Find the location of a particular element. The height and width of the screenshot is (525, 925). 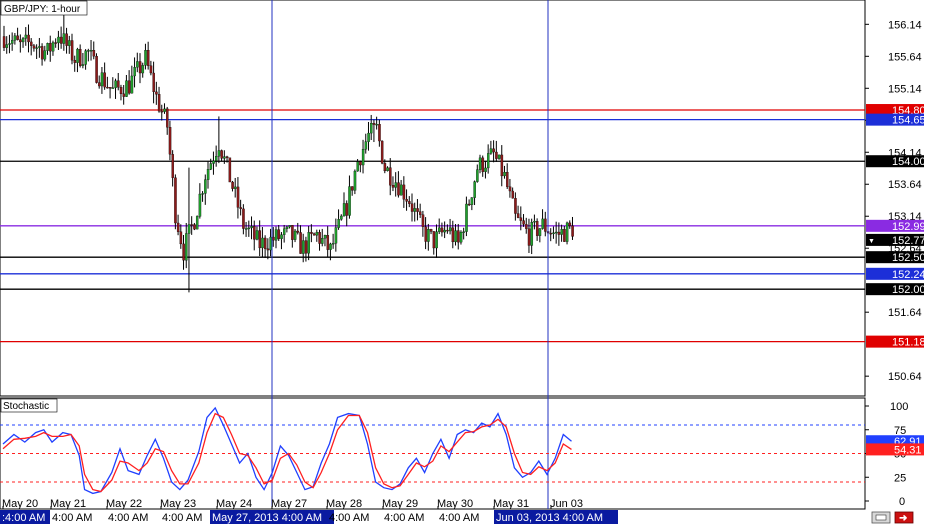

current-price-text: 152.77 is located at coordinates (908, 241).